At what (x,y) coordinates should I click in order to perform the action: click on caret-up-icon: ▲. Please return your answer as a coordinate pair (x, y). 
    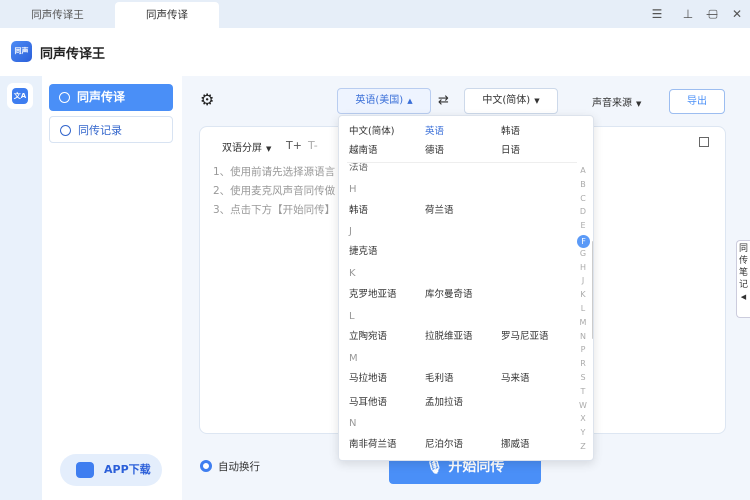
    Looking at the image, I should click on (410, 101).